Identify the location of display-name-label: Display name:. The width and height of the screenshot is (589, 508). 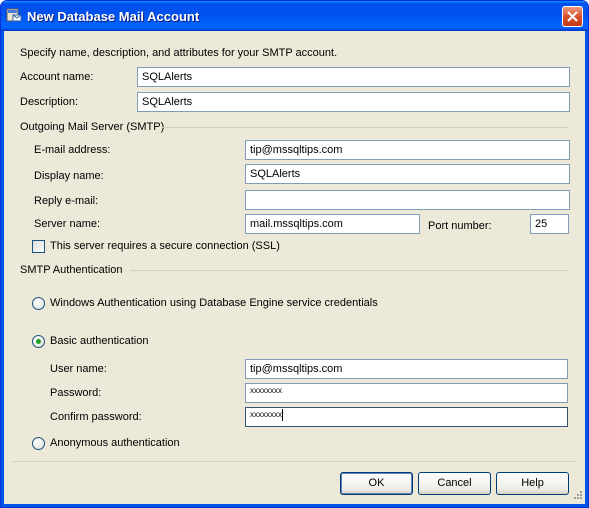
(69, 176).